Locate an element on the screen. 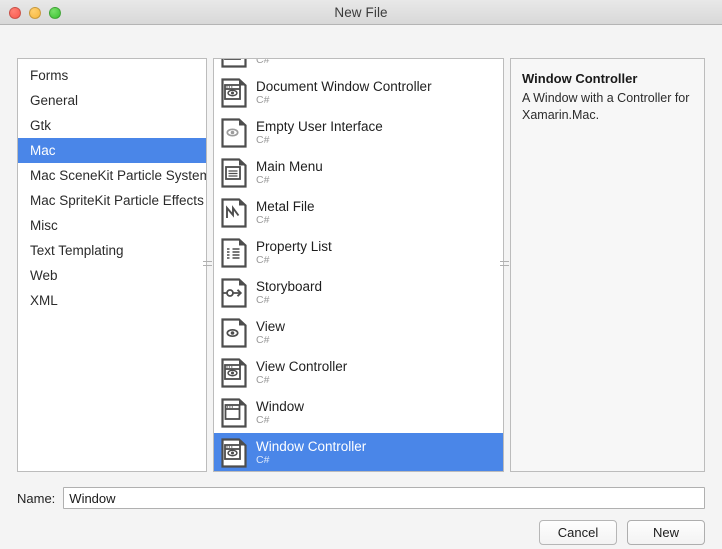 This screenshot has height=549, width=722. cancel-button: Cancel is located at coordinates (578, 532).